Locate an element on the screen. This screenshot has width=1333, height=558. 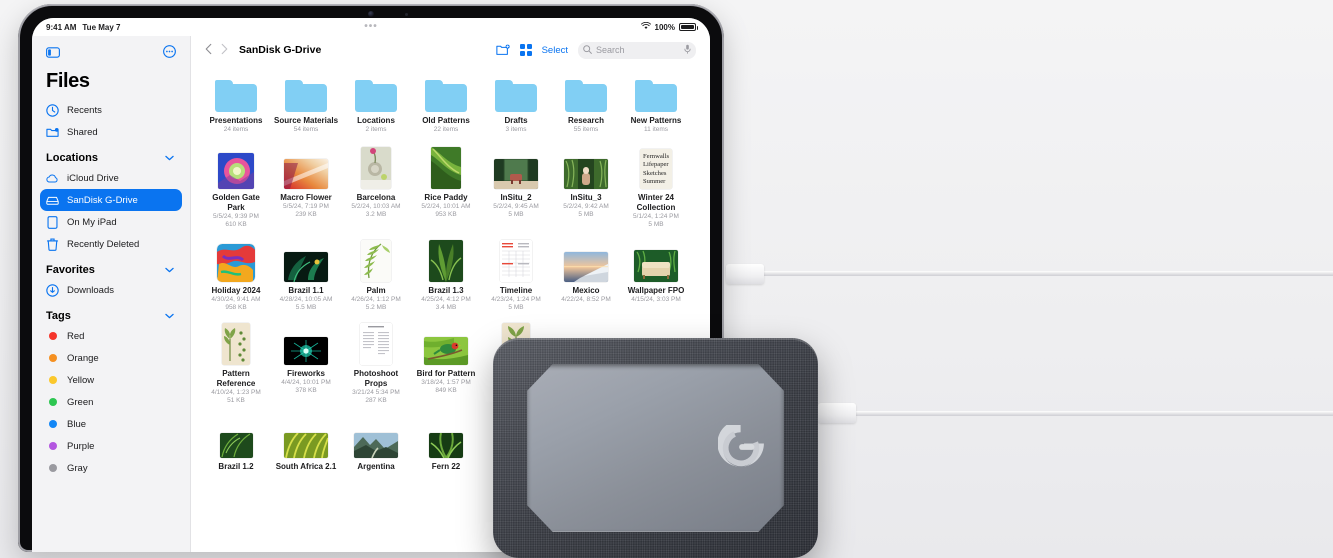
item-name: Research is located at coordinates (586, 120).